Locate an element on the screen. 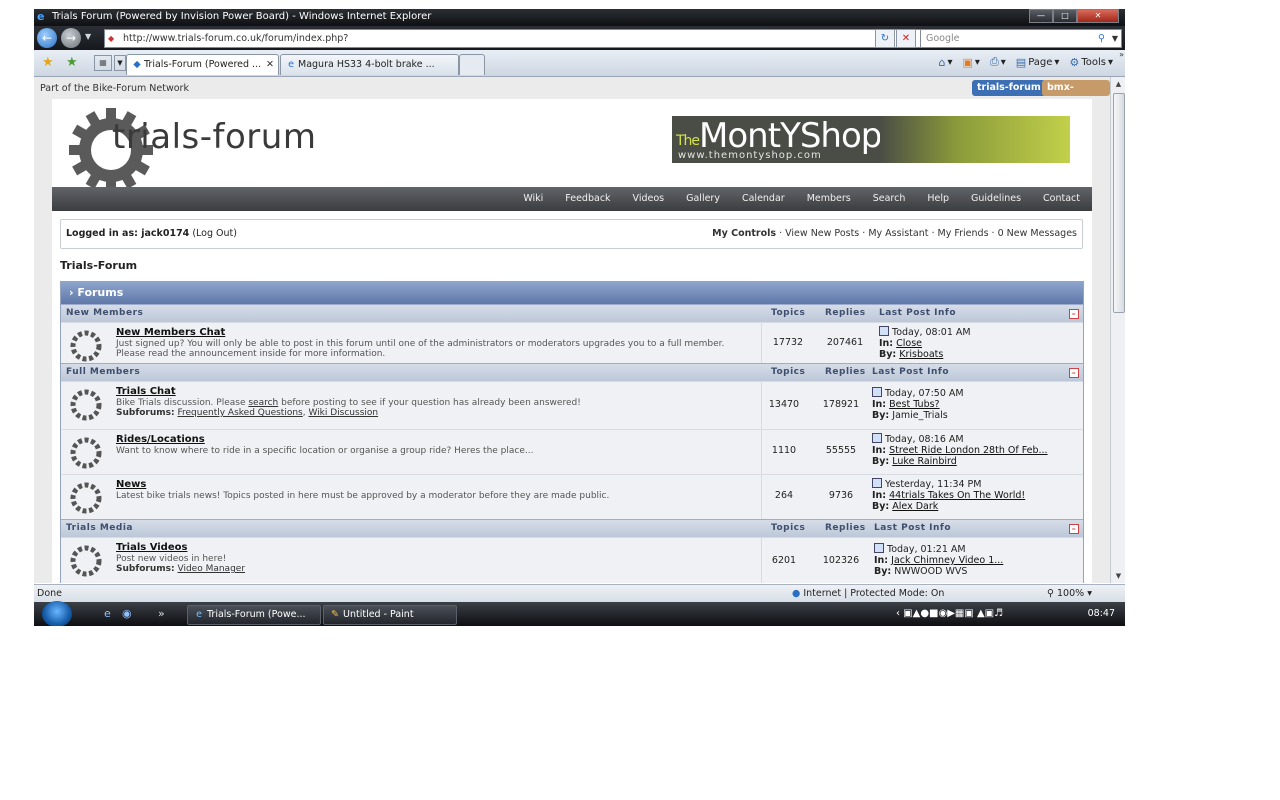  close-tab-icon: ✕ is located at coordinates (270, 65).